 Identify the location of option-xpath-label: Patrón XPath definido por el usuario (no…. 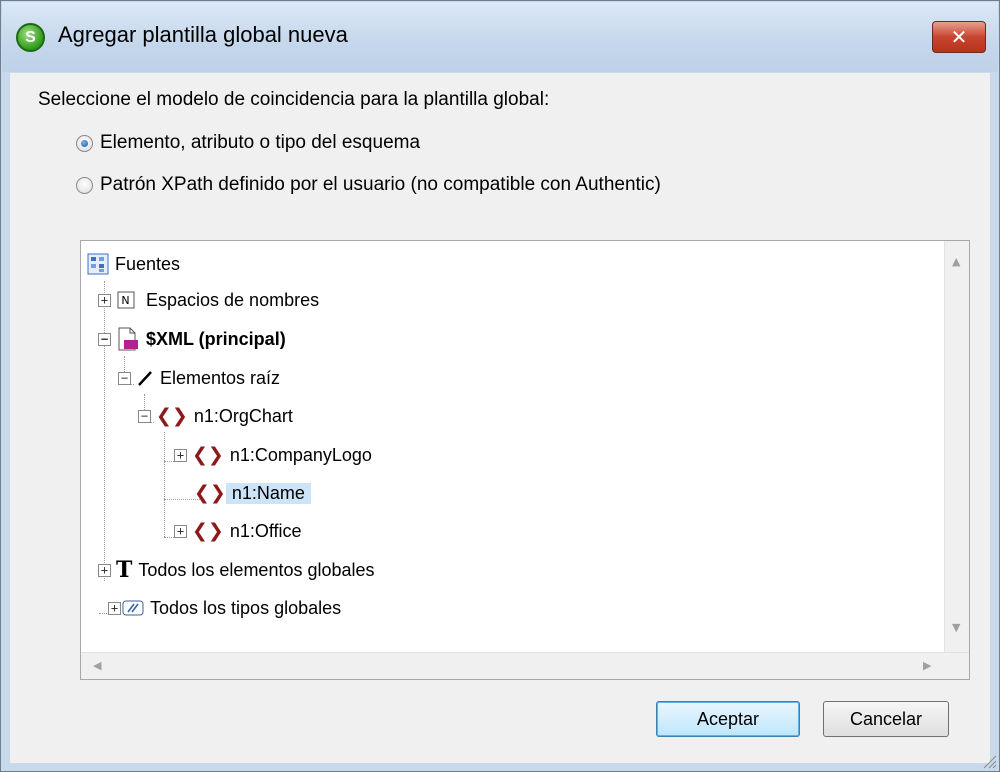
(380, 184).